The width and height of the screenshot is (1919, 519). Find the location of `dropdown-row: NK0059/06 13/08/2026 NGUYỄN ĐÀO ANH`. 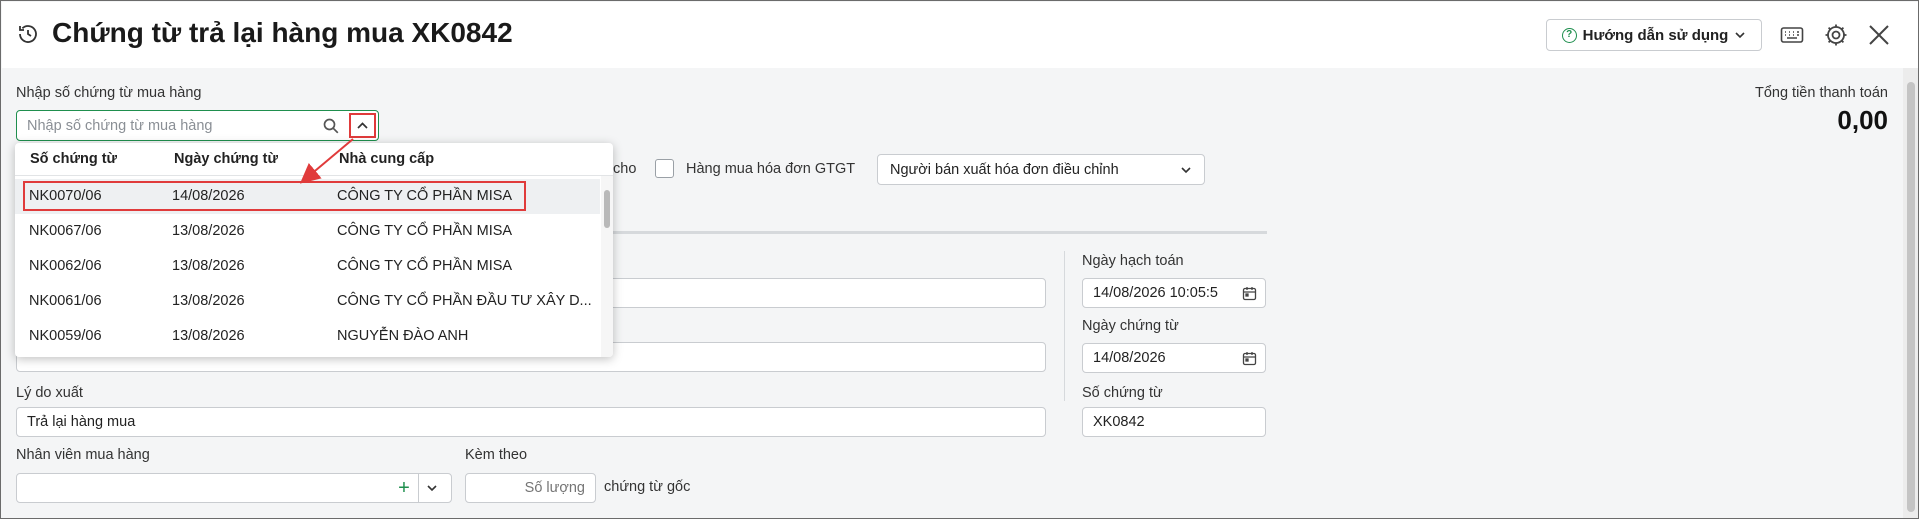

dropdown-row: NK0059/06 13/08/2026 NGUYỄN ĐÀO ANH is located at coordinates (307, 336).